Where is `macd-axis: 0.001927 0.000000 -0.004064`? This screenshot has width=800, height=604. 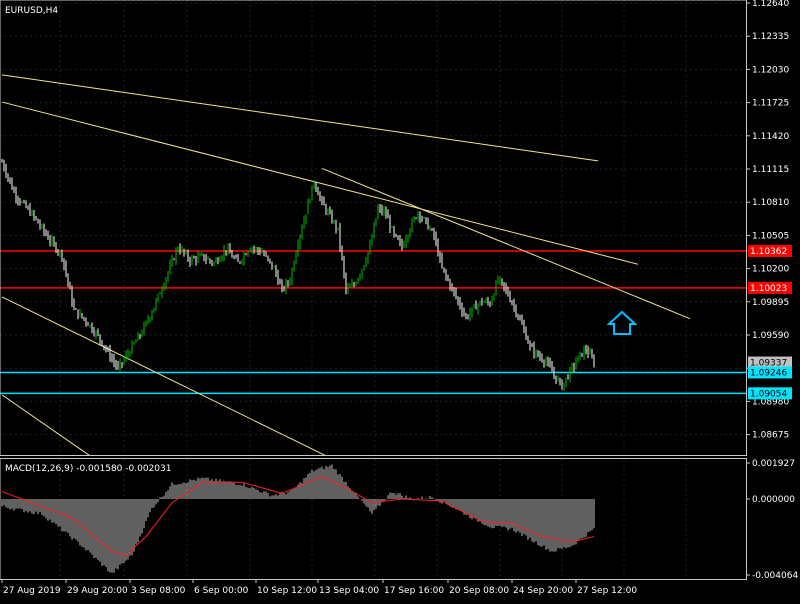
macd-axis: 0.001927 0.000000 -0.004064 is located at coordinates (772, 520).